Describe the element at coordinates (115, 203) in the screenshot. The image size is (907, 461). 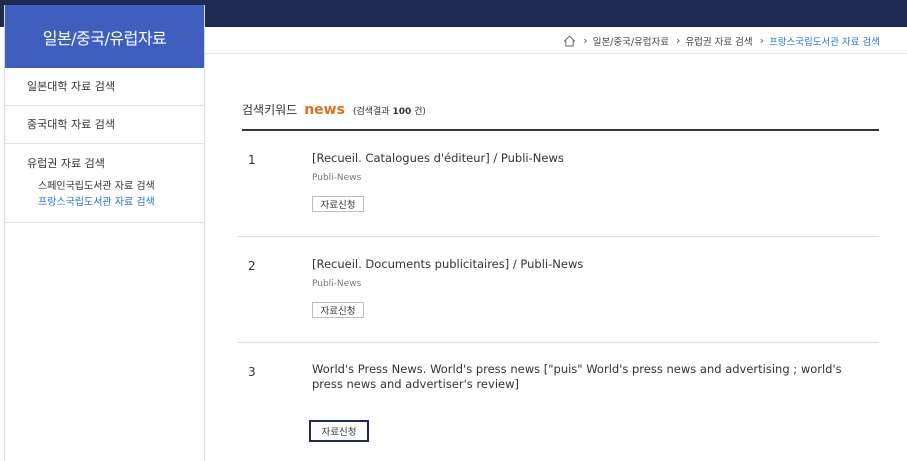
I see `sidebar-subitem-france: 프랑스국립도서관 자료 검색` at that location.